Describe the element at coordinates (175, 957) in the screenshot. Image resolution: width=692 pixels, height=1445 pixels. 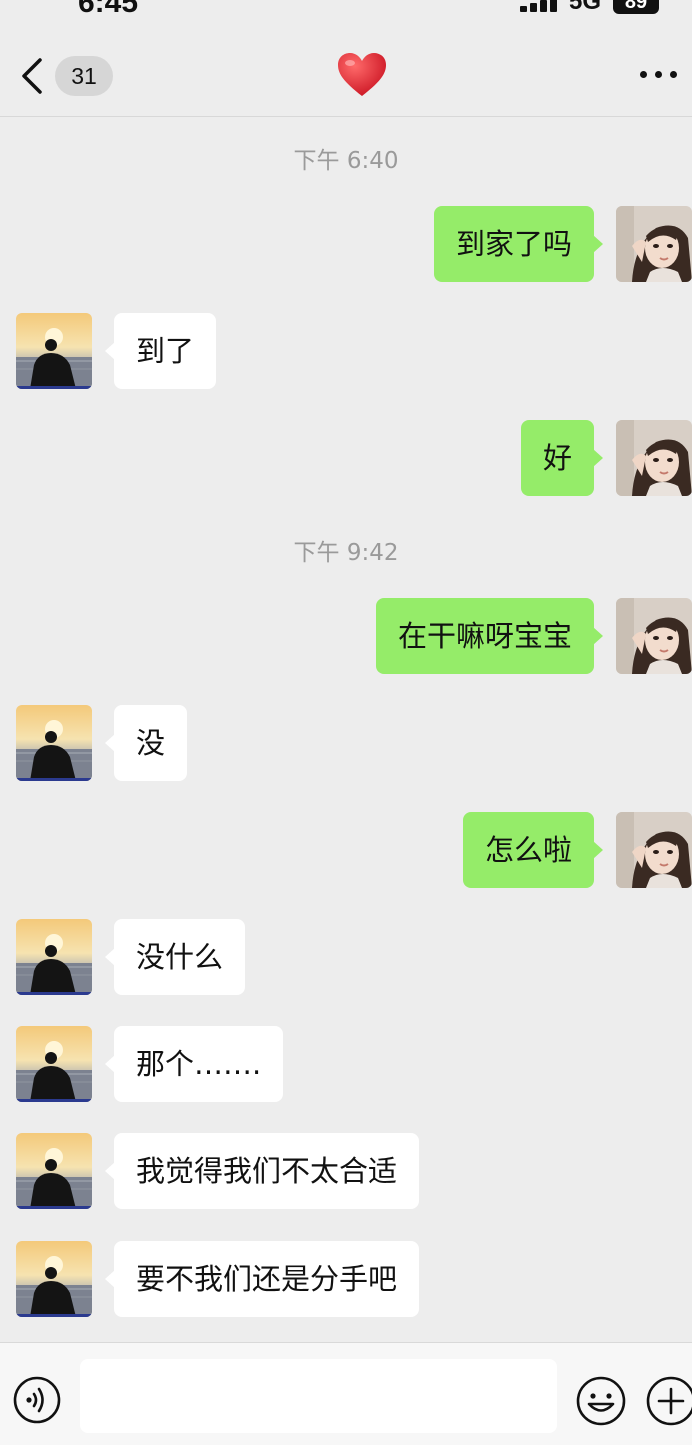
I see `message-bubble-received: 没什么` at that location.